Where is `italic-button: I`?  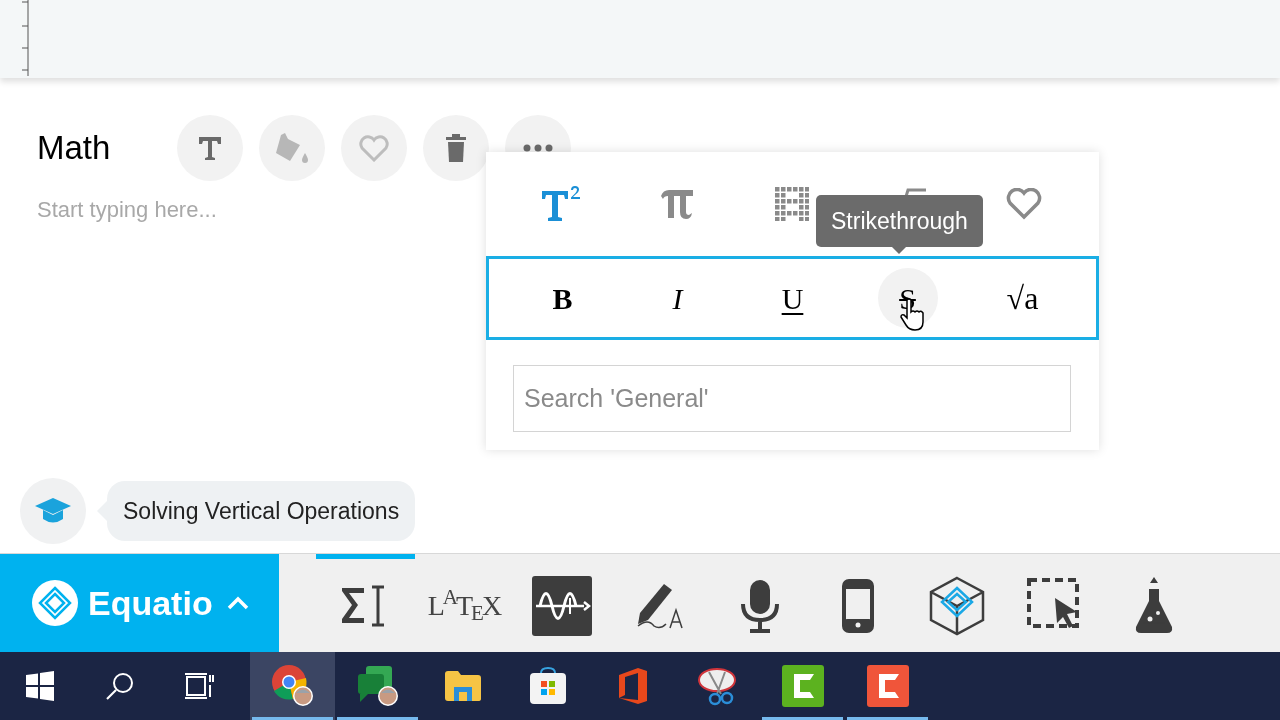
italic-button: I is located at coordinates (677, 298).